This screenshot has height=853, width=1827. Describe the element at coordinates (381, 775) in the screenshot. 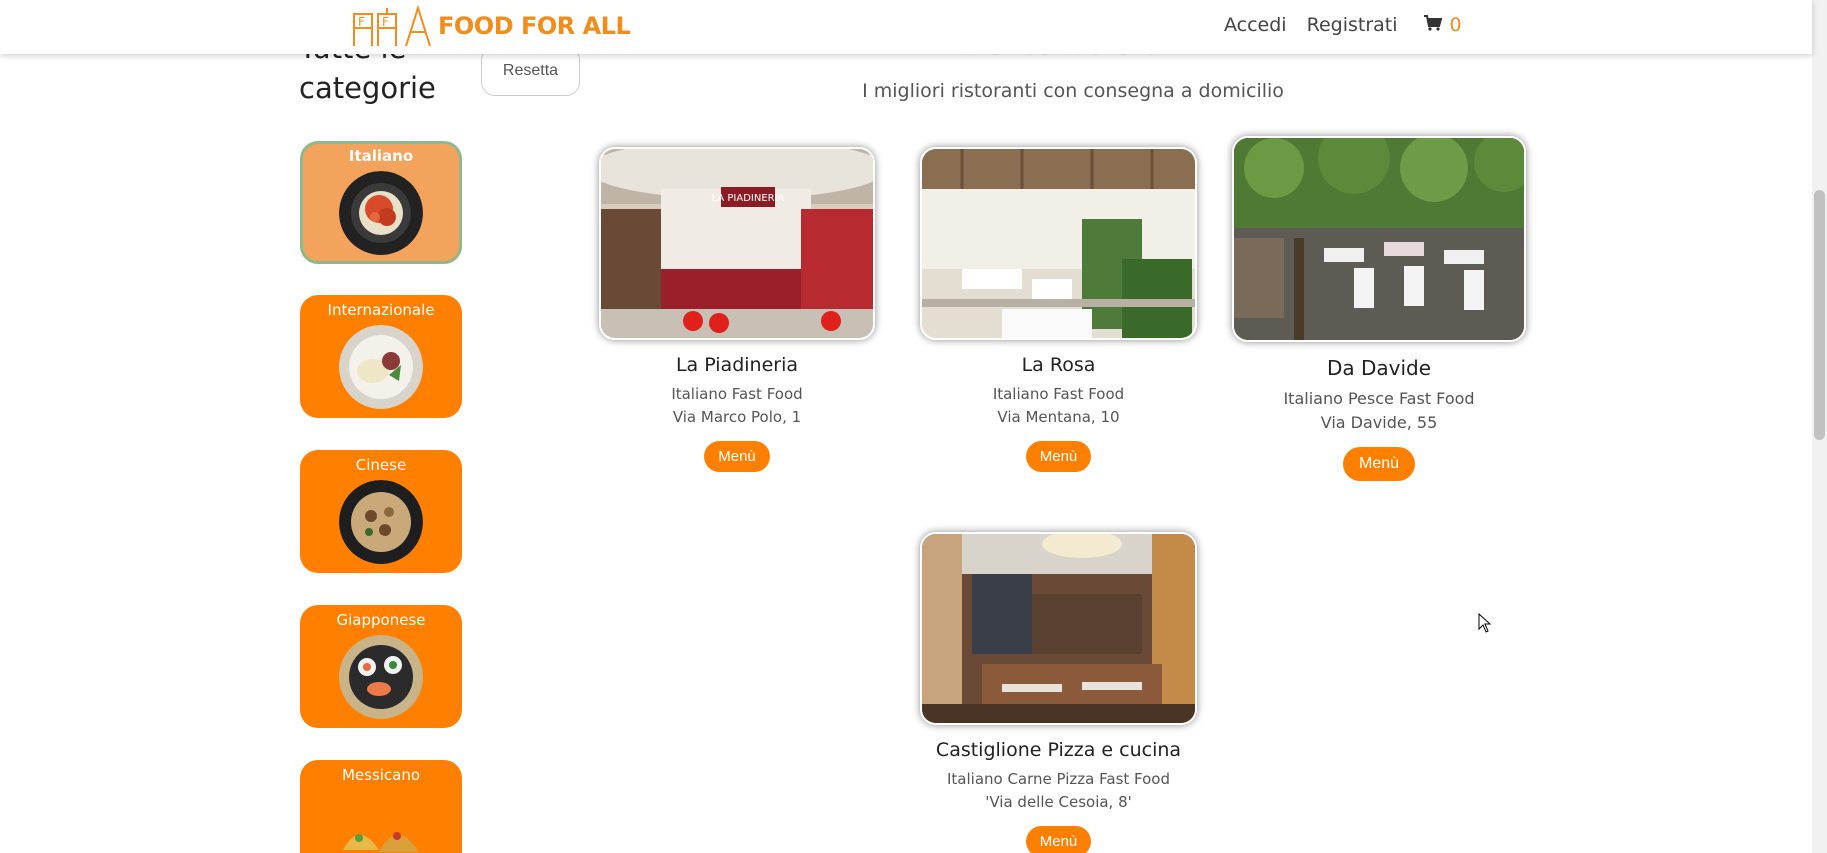

I see `category-label: Messicano` at that location.